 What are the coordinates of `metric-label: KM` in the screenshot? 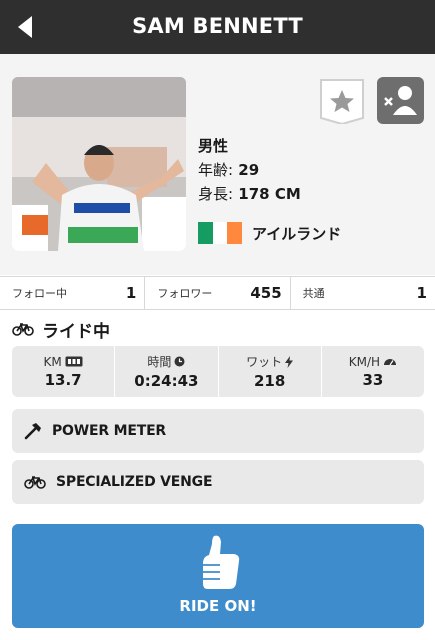 It's located at (52, 361).